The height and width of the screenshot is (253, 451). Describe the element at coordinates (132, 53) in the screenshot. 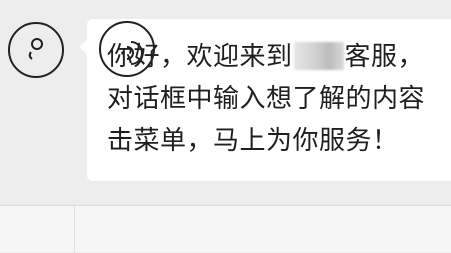

I see `voice-icon` at that location.